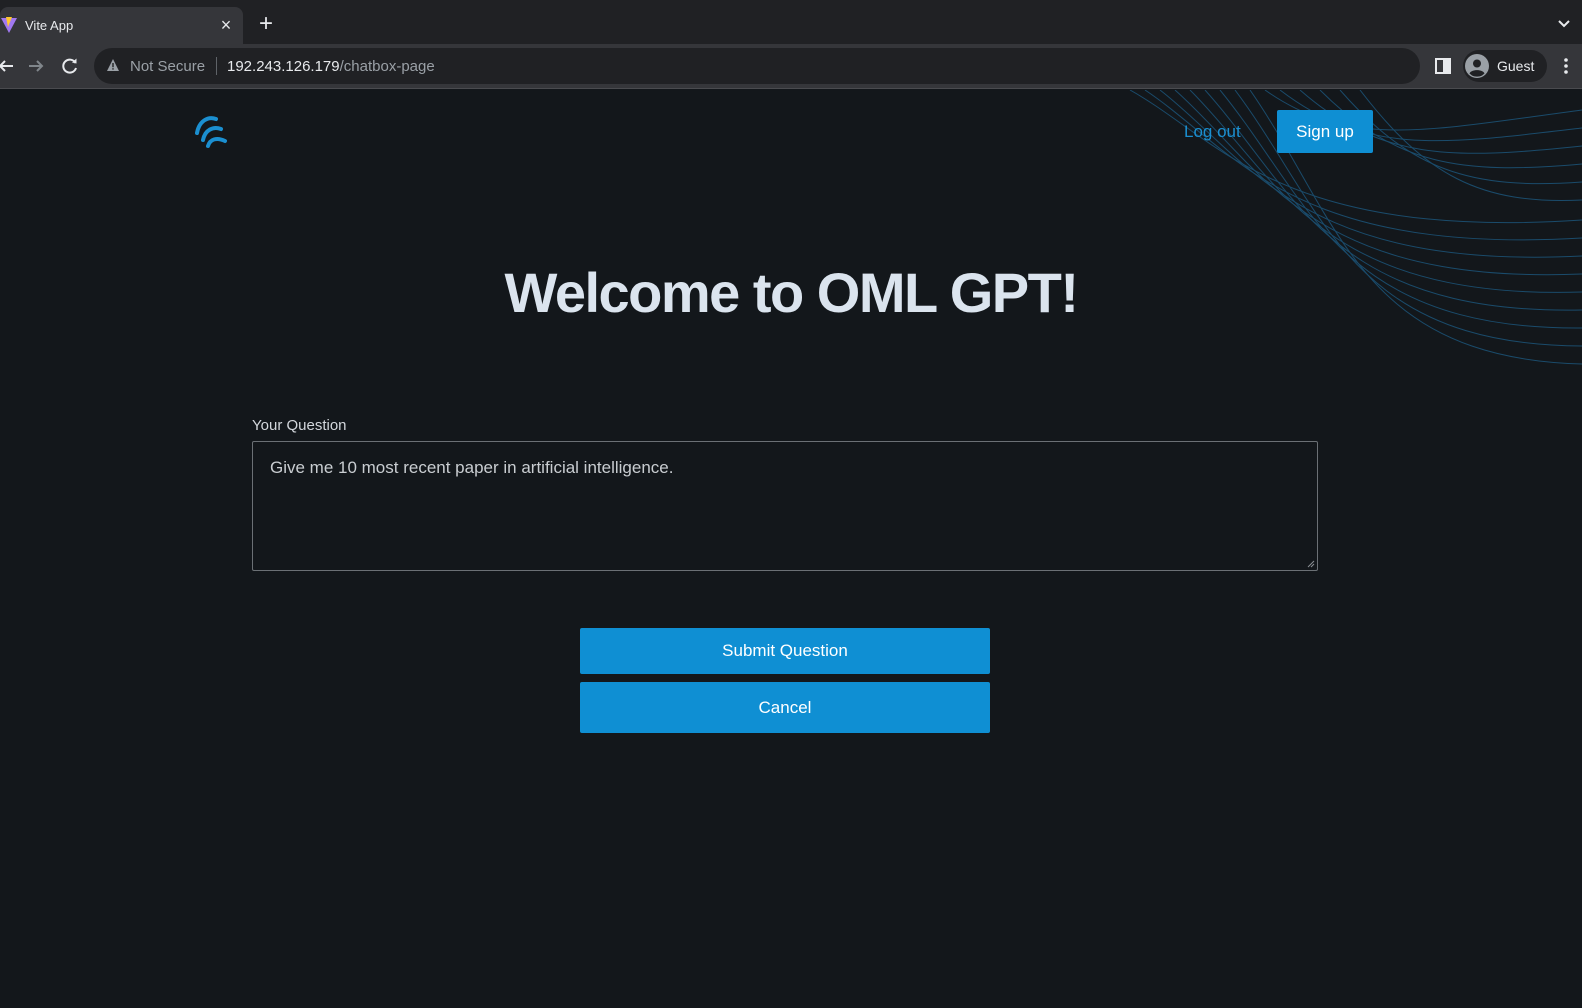 Image resolution: width=1582 pixels, height=1008 pixels. I want to click on back-arrow-icon, so click(8, 66).